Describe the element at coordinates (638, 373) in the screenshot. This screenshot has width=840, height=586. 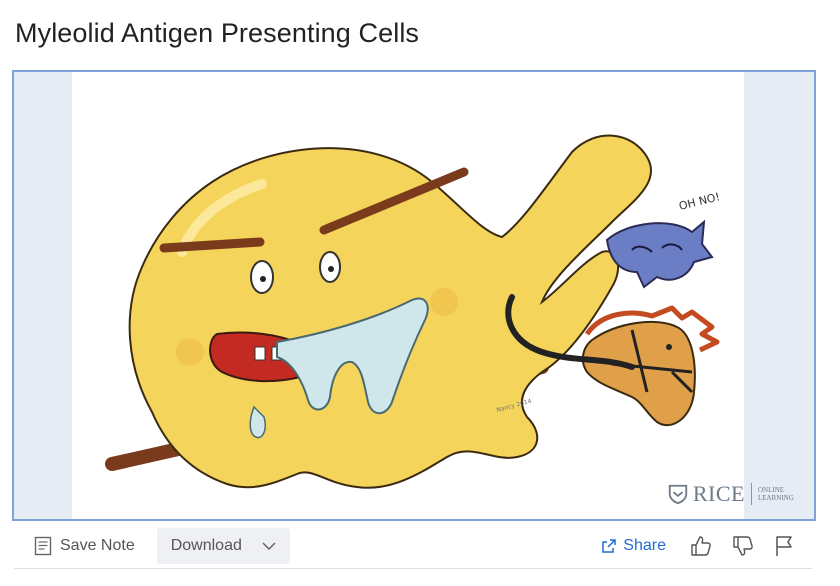
I see `horse-head` at that location.